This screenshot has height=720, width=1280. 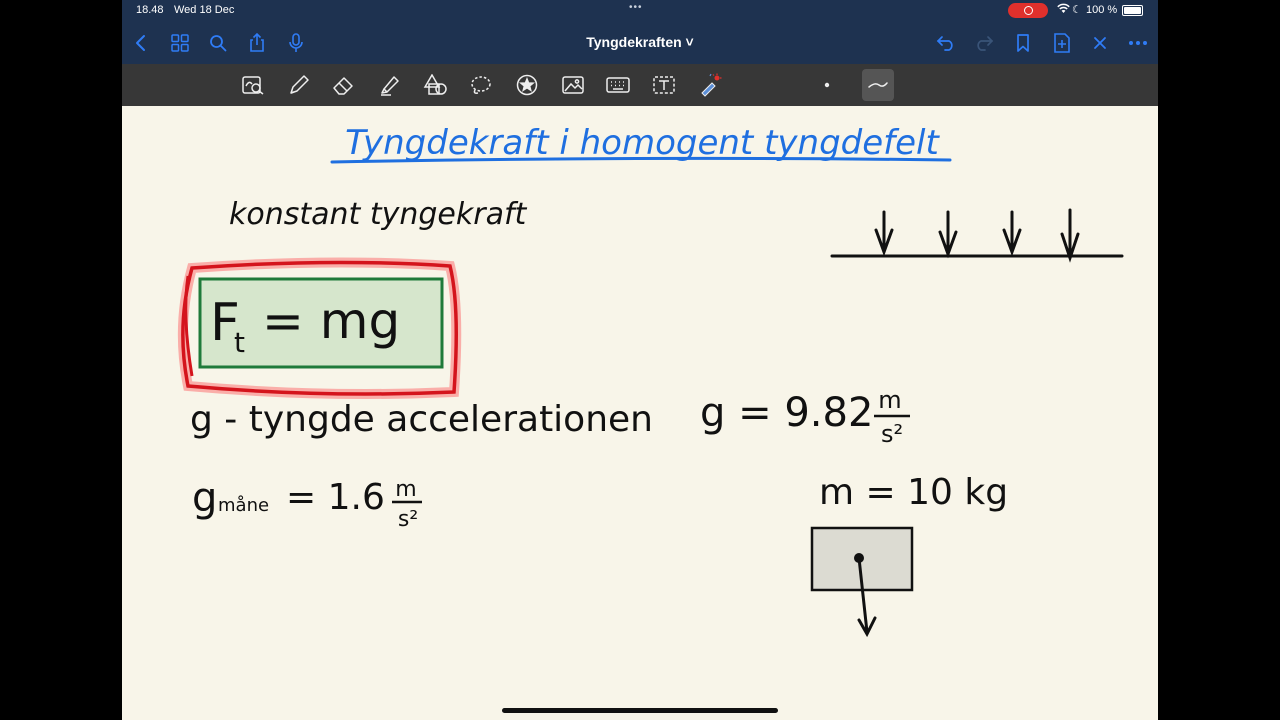 What do you see at coordinates (421, 419) in the screenshot?
I see `definition-g: g - tyngde accelerationen` at bounding box center [421, 419].